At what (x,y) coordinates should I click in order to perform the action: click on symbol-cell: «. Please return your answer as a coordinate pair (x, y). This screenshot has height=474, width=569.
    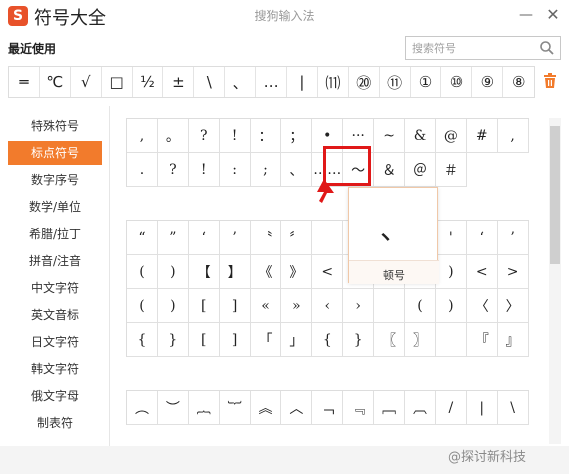
    Looking at the image, I should click on (266, 306).